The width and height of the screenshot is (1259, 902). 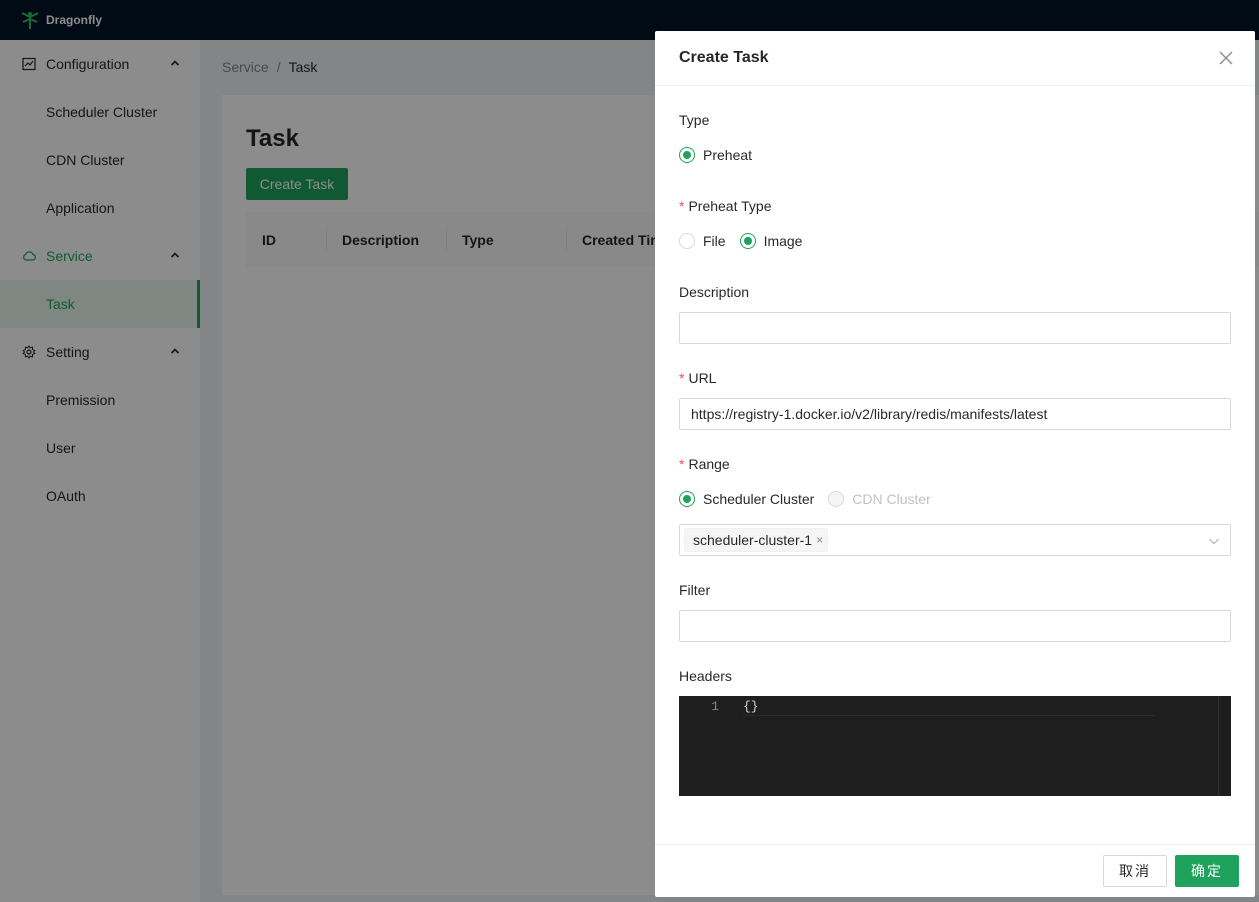 I want to click on chevron-down-icon, so click(x=1214, y=541).